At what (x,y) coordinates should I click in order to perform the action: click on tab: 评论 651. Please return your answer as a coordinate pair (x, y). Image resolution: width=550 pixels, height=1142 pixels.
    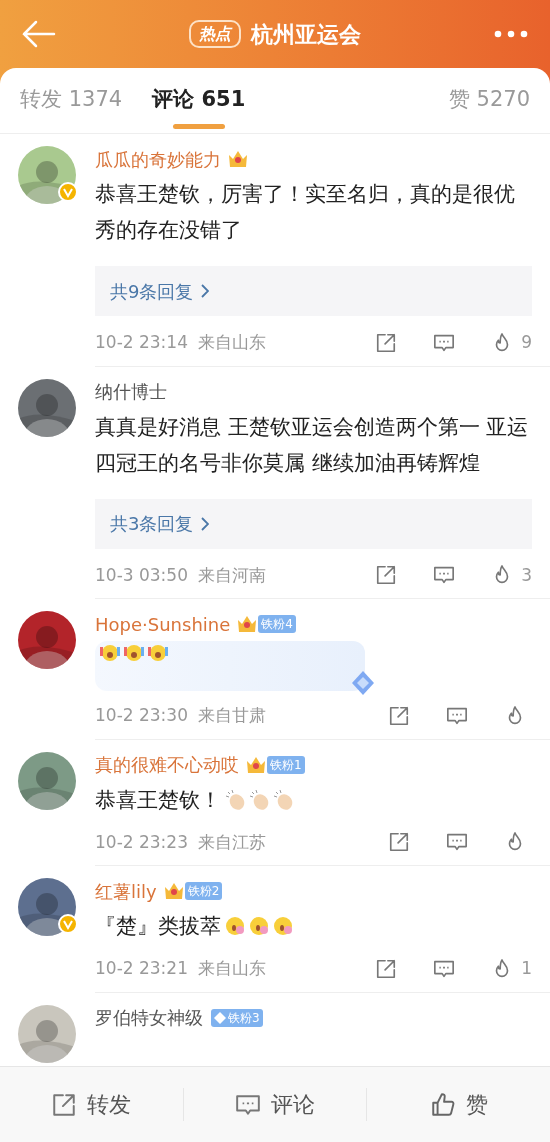
    Looking at the image, I should click on (199, 100).